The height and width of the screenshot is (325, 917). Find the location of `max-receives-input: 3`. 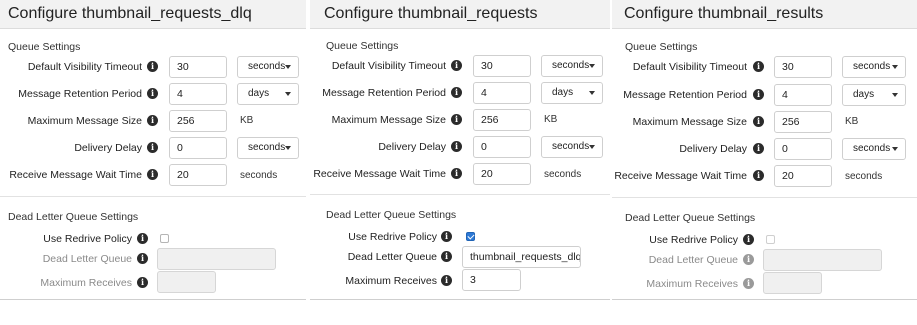

max-receives-input: 3 is located at coordinates (491, 280).